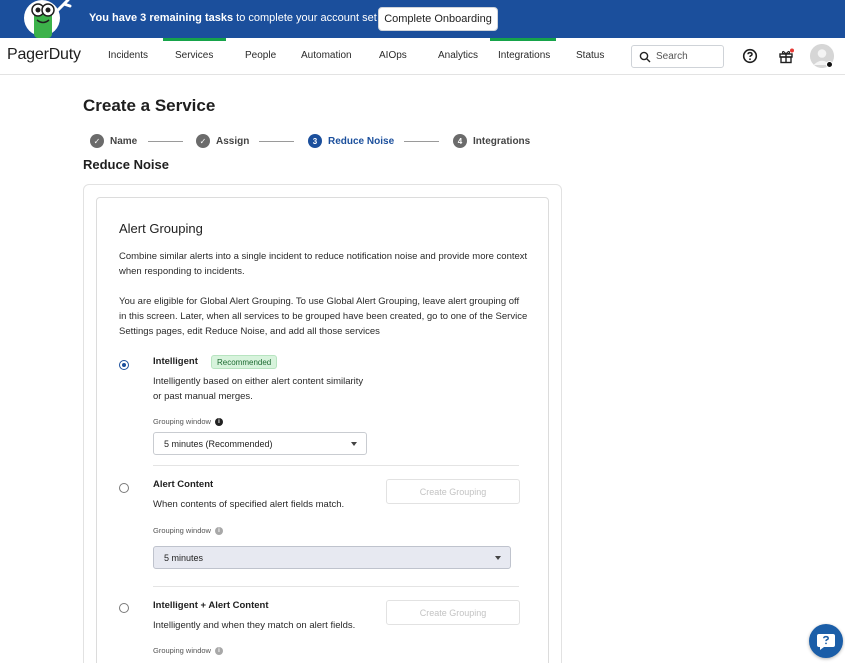 The width and height of the screenshot is (845, 663). I want to click on nav-item-services: Services, so click(194, 55).